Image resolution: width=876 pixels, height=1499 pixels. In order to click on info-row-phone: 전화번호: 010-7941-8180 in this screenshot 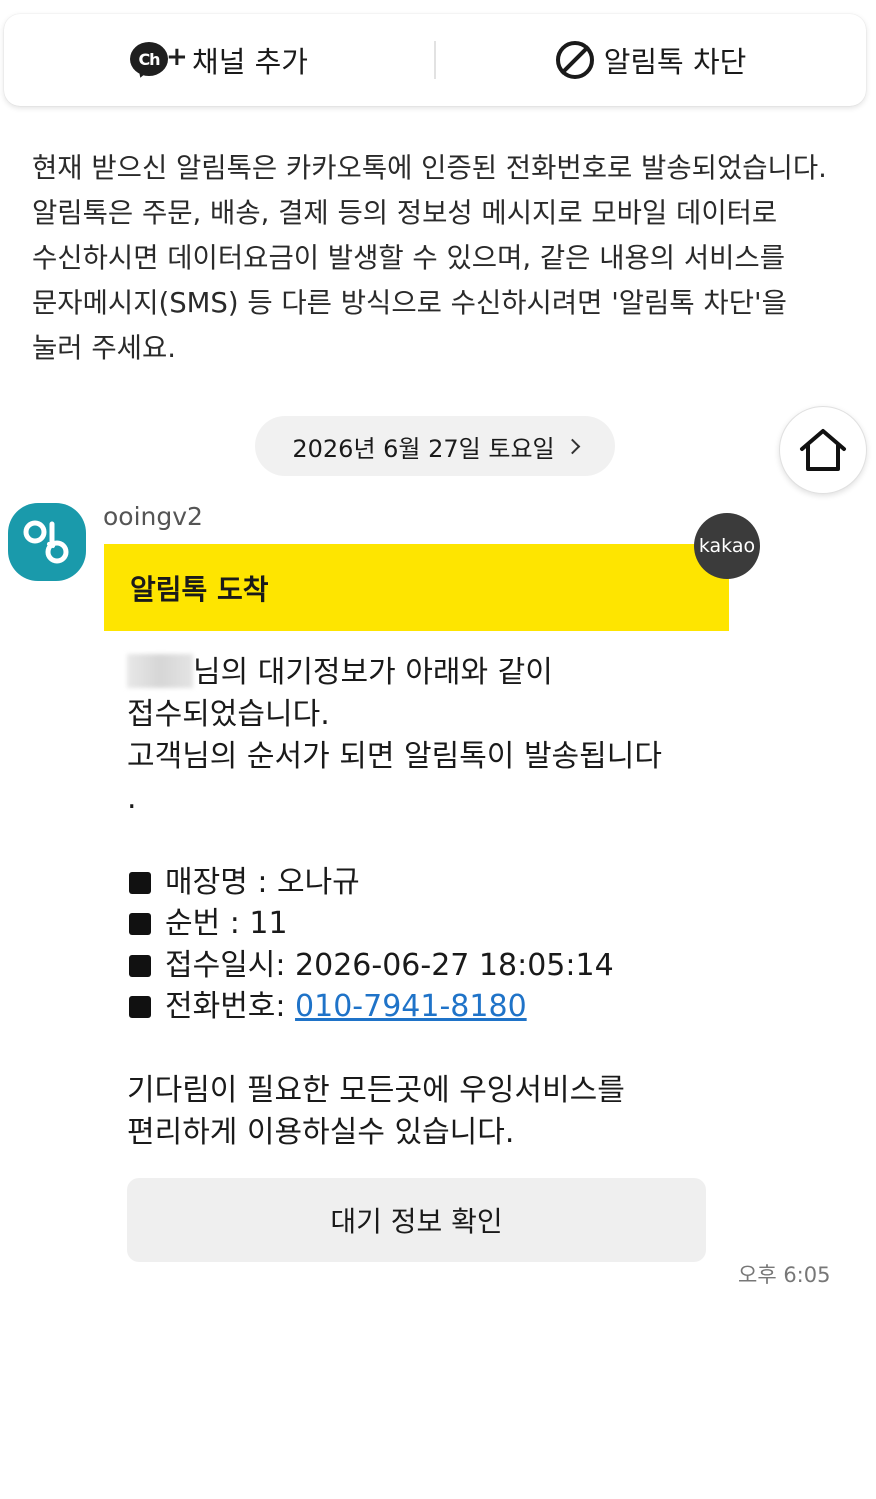, I will do `click(427, 1008)`.